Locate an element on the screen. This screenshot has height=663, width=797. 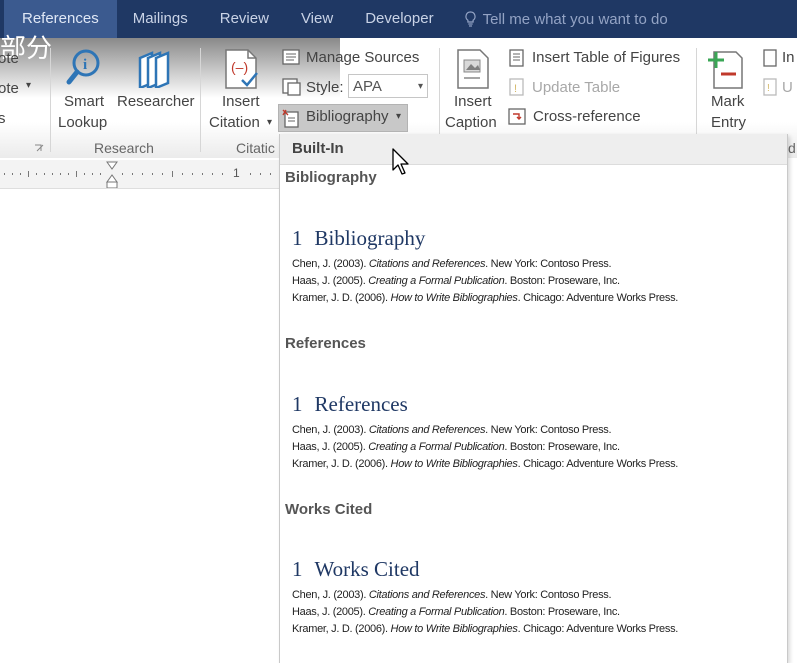
manage-sources-icon is located at coordinates (291, 57).